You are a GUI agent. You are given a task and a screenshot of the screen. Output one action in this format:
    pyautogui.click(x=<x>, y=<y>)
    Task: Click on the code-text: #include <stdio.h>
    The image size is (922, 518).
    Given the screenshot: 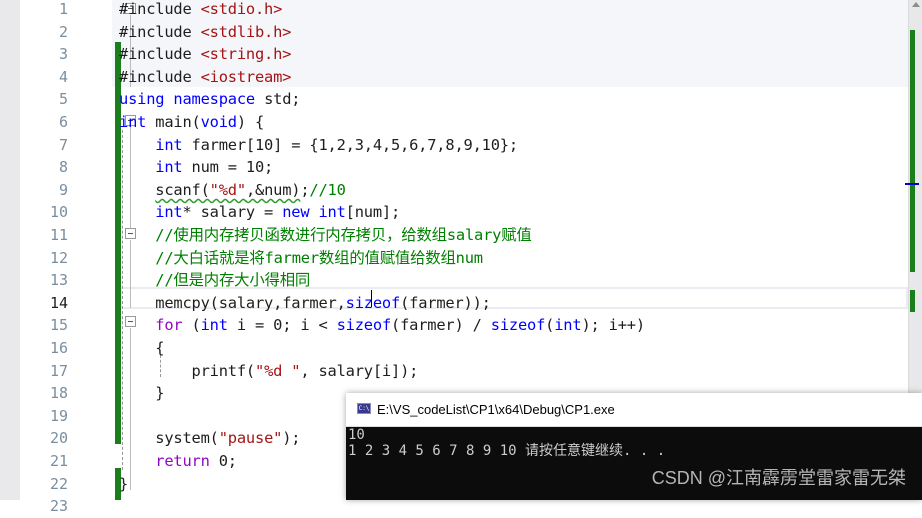 What is the action you would take?
    pyautogui.click(x=200, y=10)
    